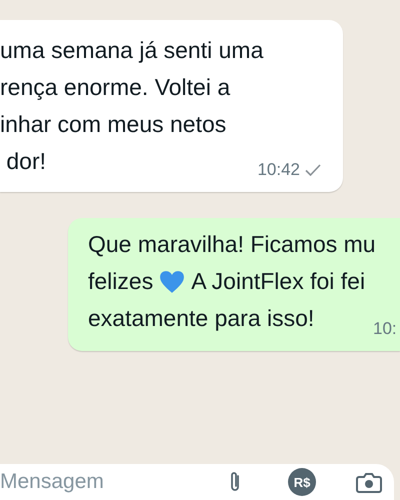 This screenshot has width=400, height=500. What do you see at coordinates (385, 329) in the screenshot?
I see `message-time: 10:` at bounding box center [385, 329].